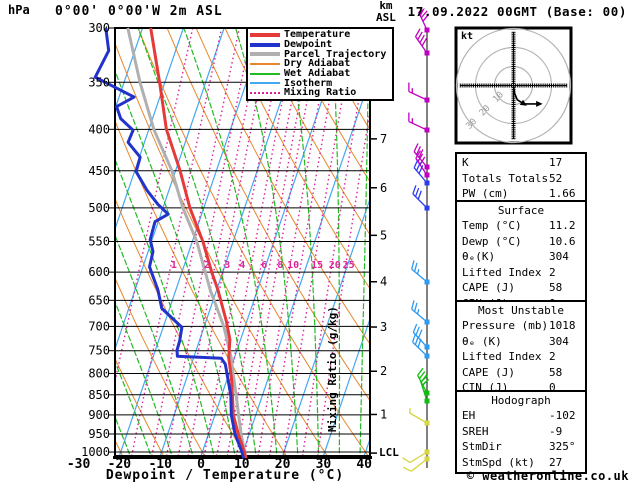 The image size is (629, 486). I want to click on wind-barb-column, so click(416, 240).